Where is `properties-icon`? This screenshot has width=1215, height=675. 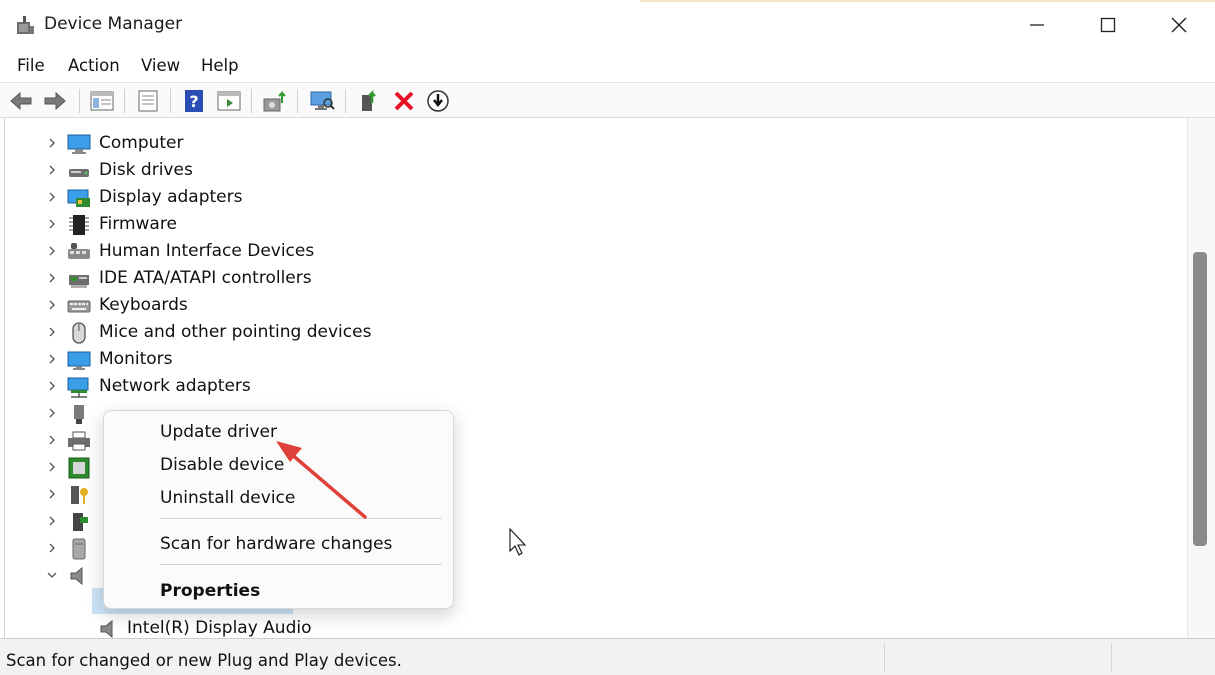
properties-icon is located at coordinates (148, 101).